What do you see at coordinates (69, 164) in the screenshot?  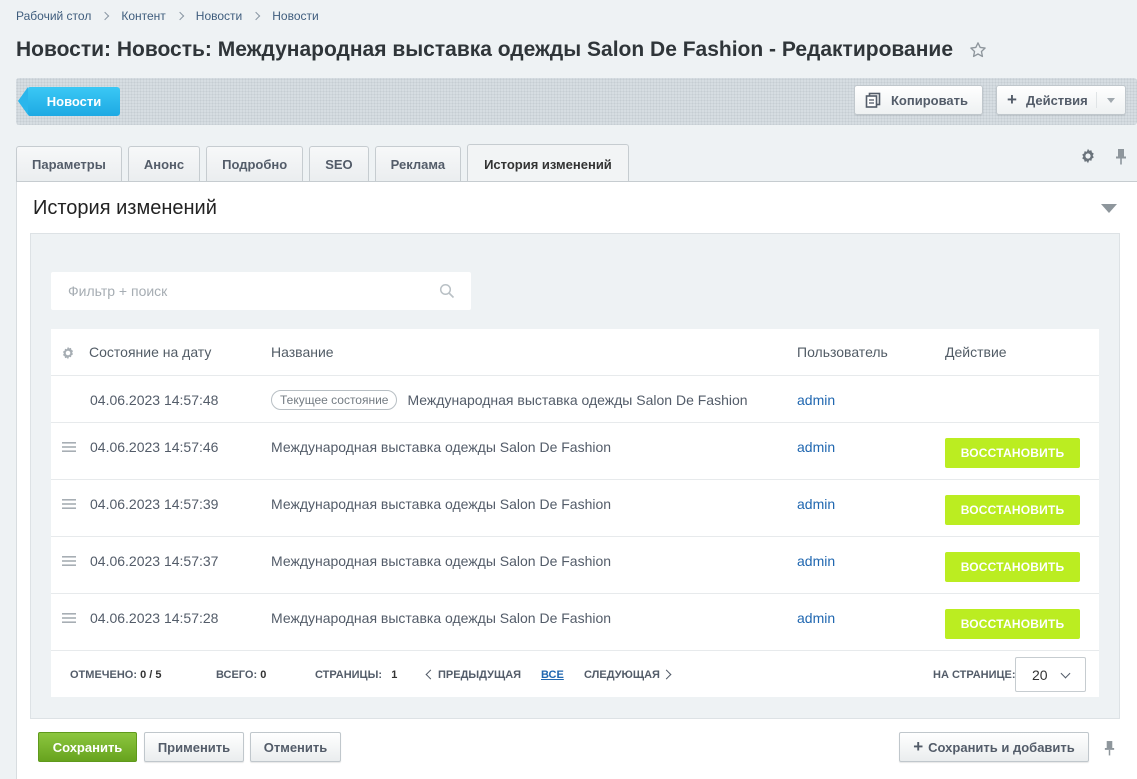 I see `tab-parameters: Параметры` at bounding box center [69, 164].